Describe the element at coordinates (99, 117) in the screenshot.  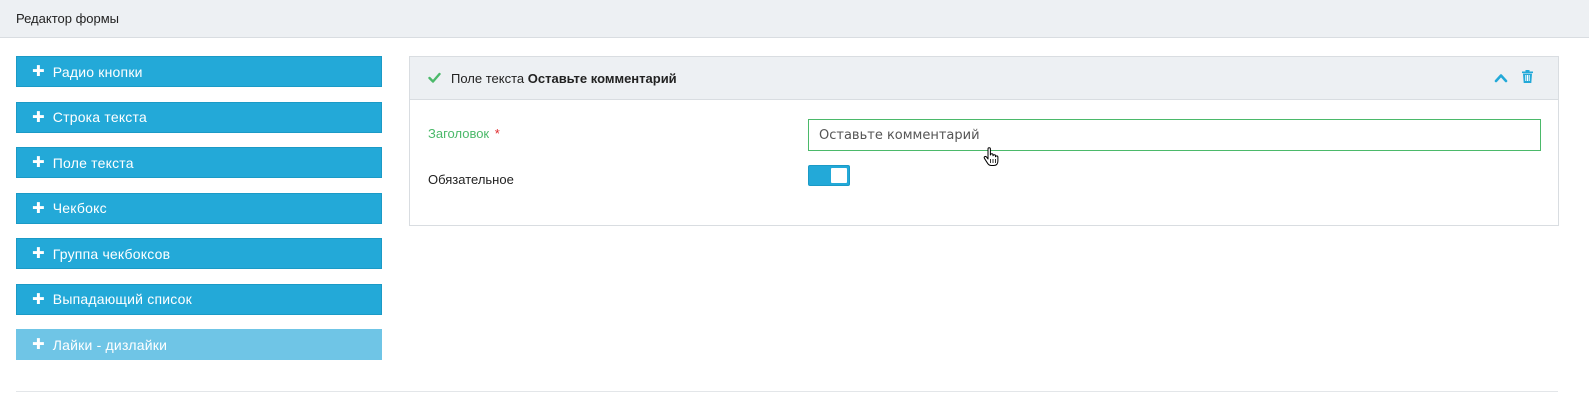
I see `palette-item-label: Строка текста` at that location.